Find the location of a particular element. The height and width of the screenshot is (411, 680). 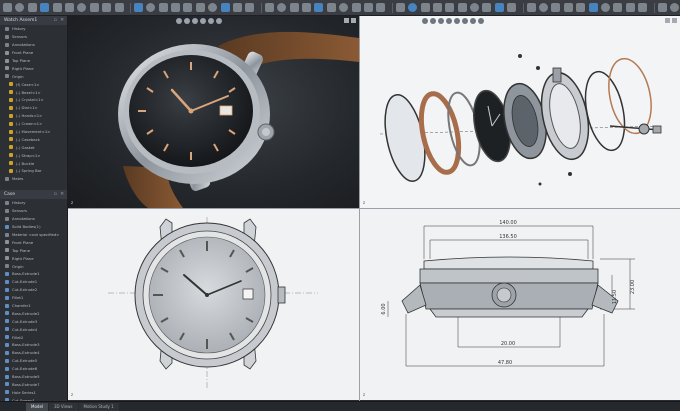

fillet-icon is located at coordinates (213, 7).